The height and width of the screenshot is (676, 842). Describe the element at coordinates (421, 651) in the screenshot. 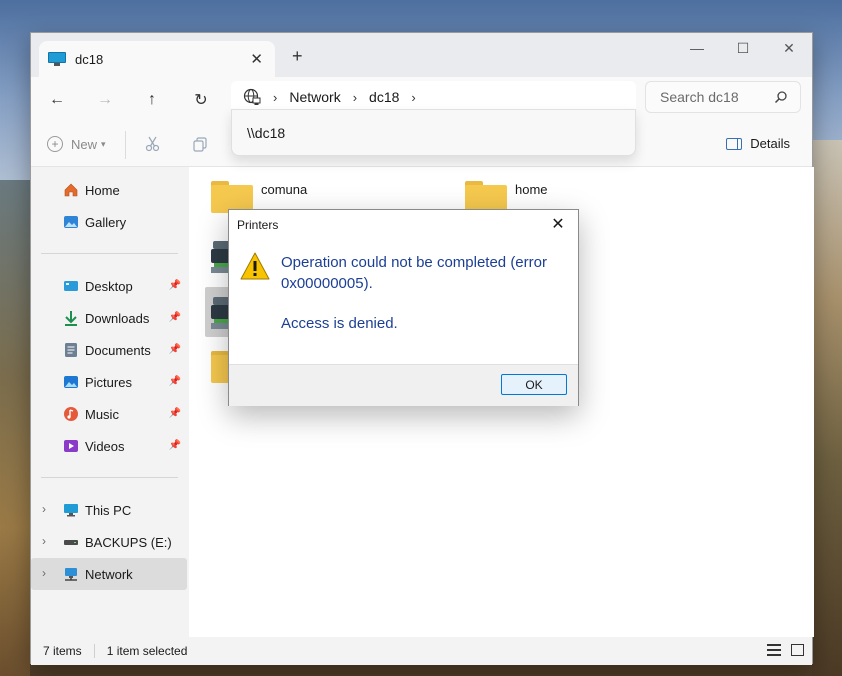

I see `status-bar: 7 items 1 item selected` at that location.